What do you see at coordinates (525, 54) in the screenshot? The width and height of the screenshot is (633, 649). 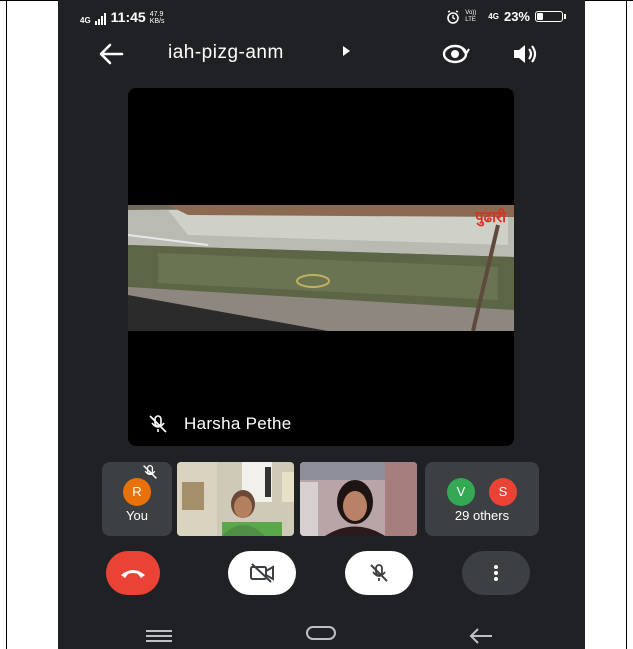 I see `speaker-icon` at bounding box center [525, 54].